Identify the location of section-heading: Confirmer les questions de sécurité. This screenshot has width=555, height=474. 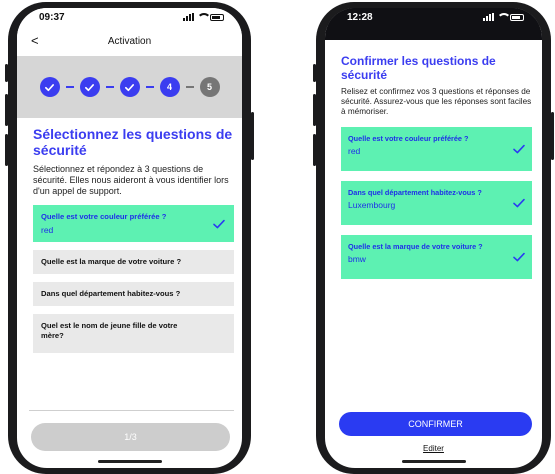
(418, 68).